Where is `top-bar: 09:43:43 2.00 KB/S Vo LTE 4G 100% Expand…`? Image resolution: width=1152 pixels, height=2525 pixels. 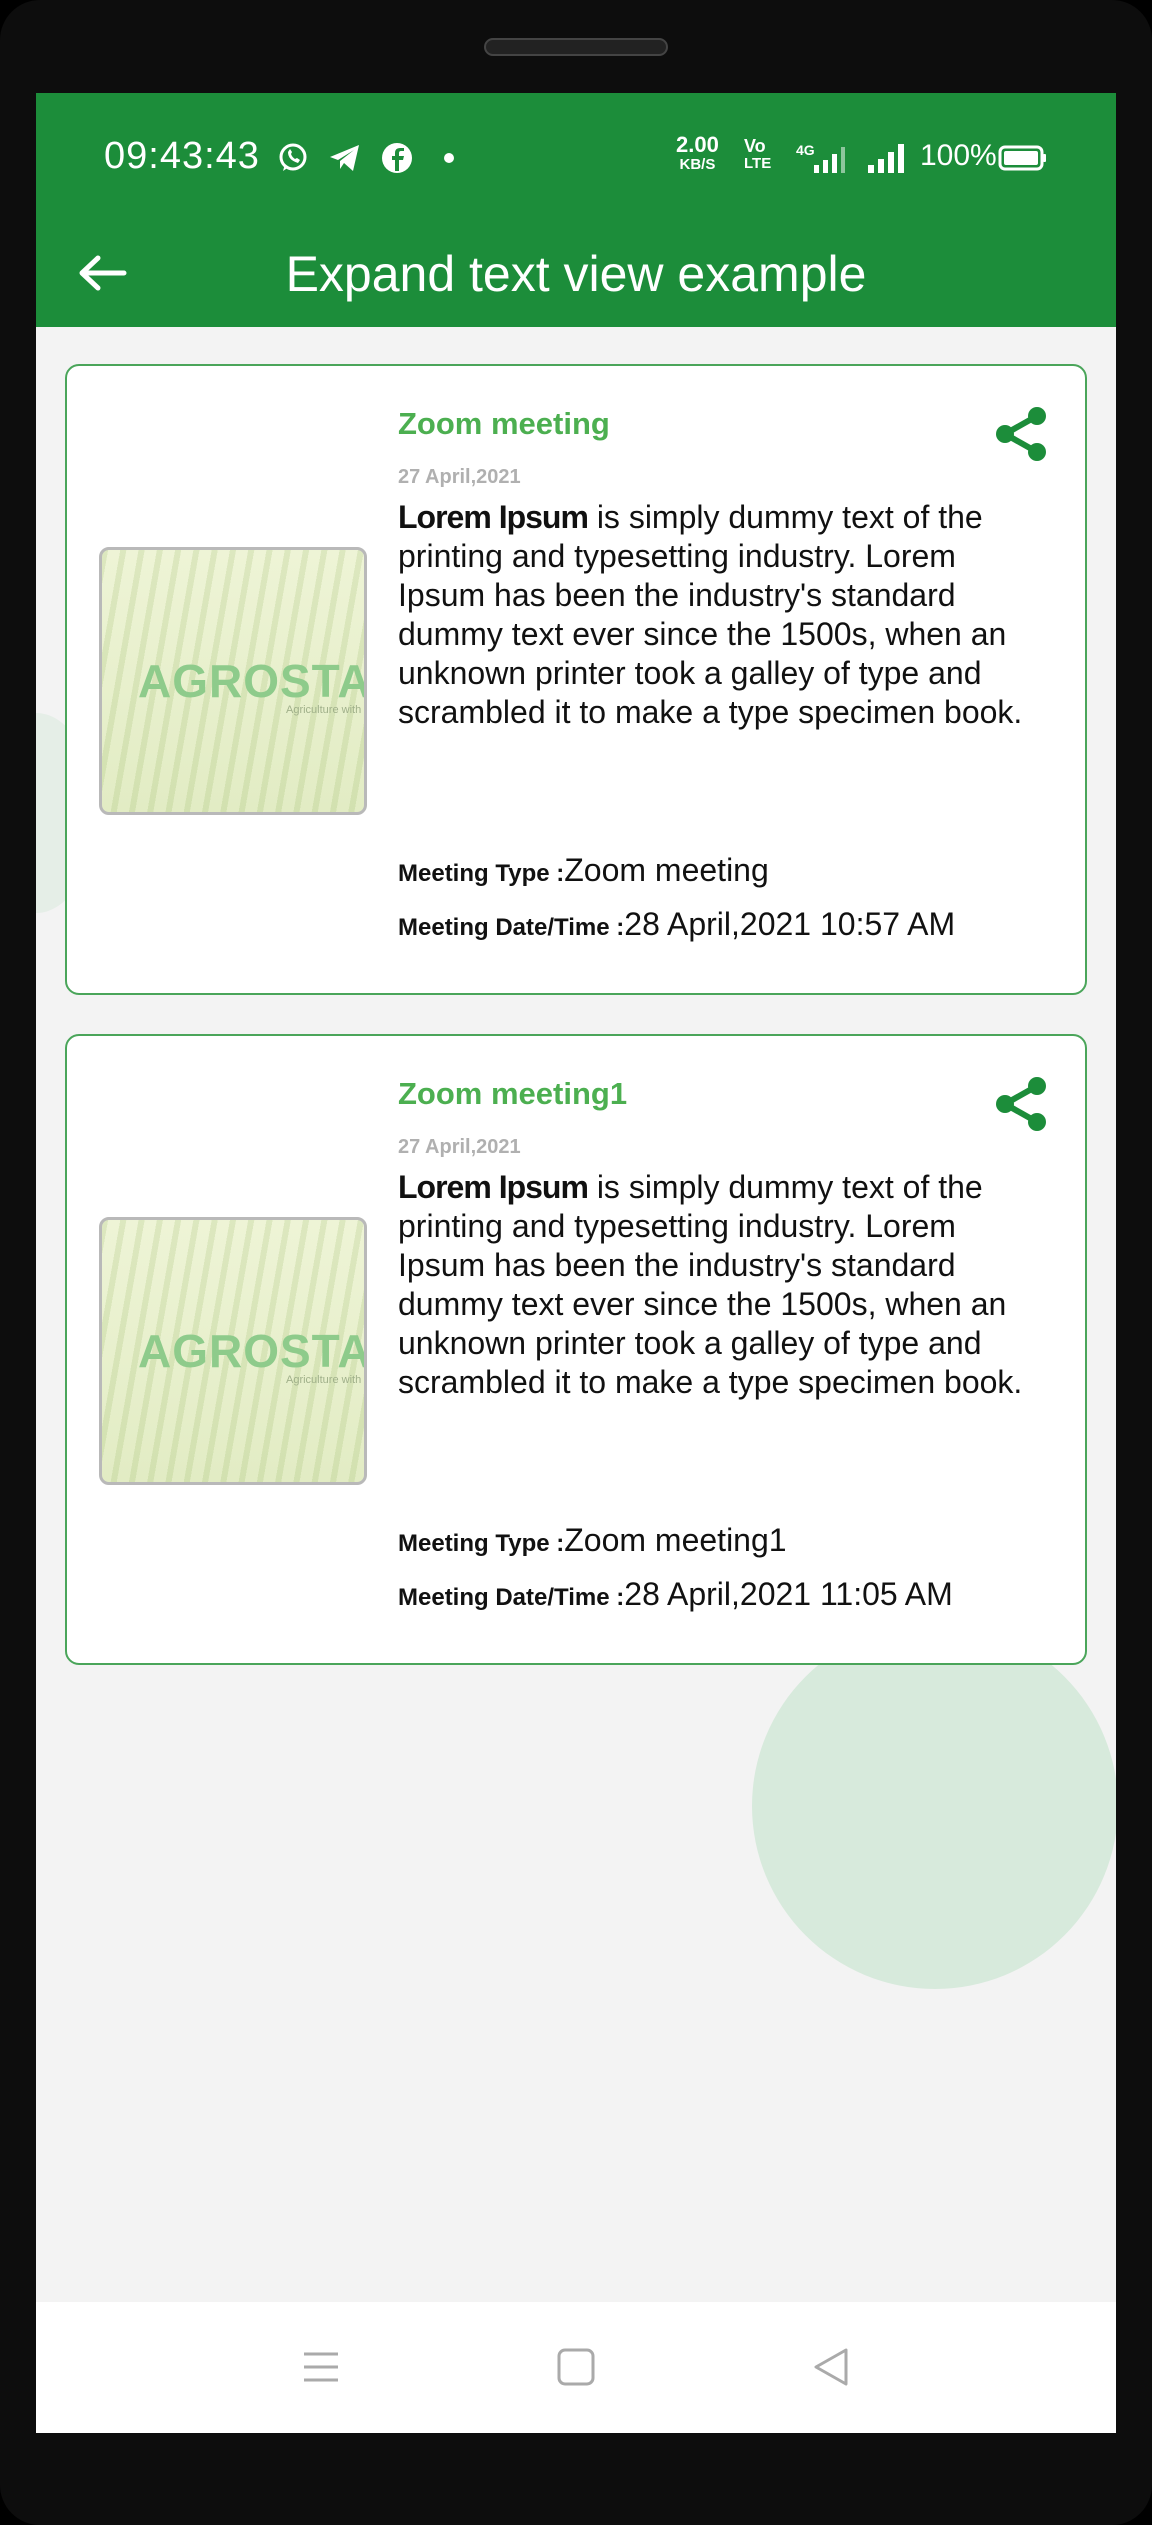 top-bar: 09:43:43 2.00 KB/S Vo LTE 4G 100% Expand… is located at coordinates (576, 210).